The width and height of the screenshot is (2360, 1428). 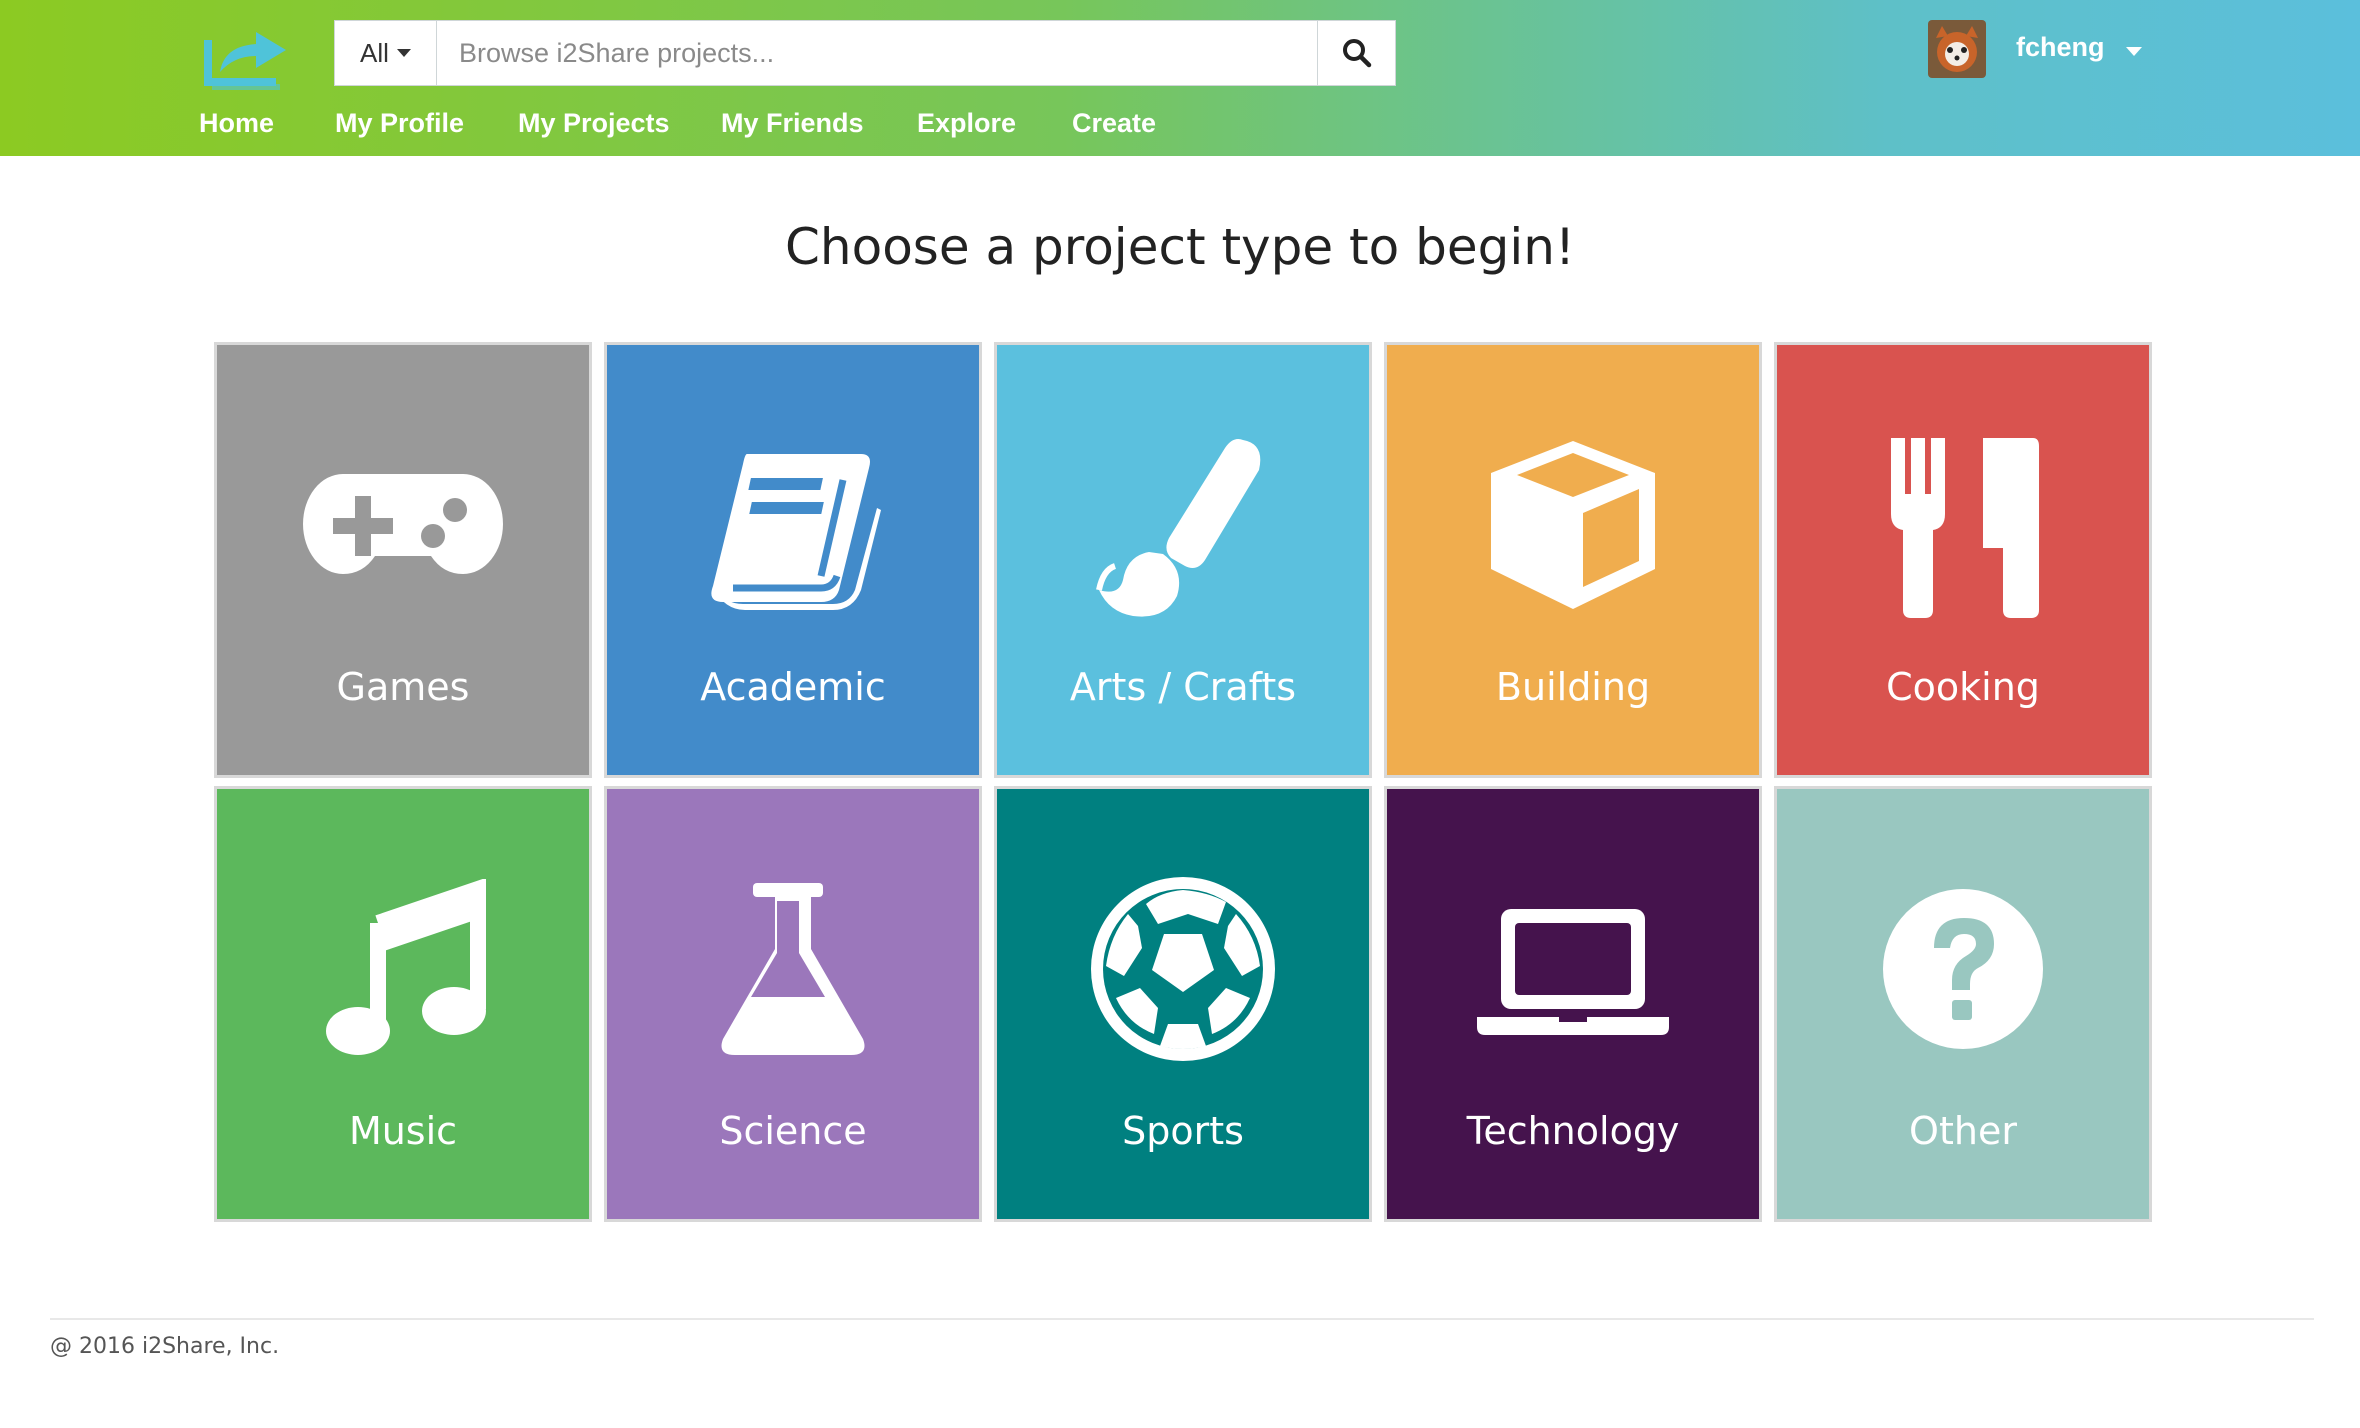 What do you see at coordinates (1573, 1131) in the screenshot?
I see `tile-label: Technology` at bounding box center [1573, 1131].